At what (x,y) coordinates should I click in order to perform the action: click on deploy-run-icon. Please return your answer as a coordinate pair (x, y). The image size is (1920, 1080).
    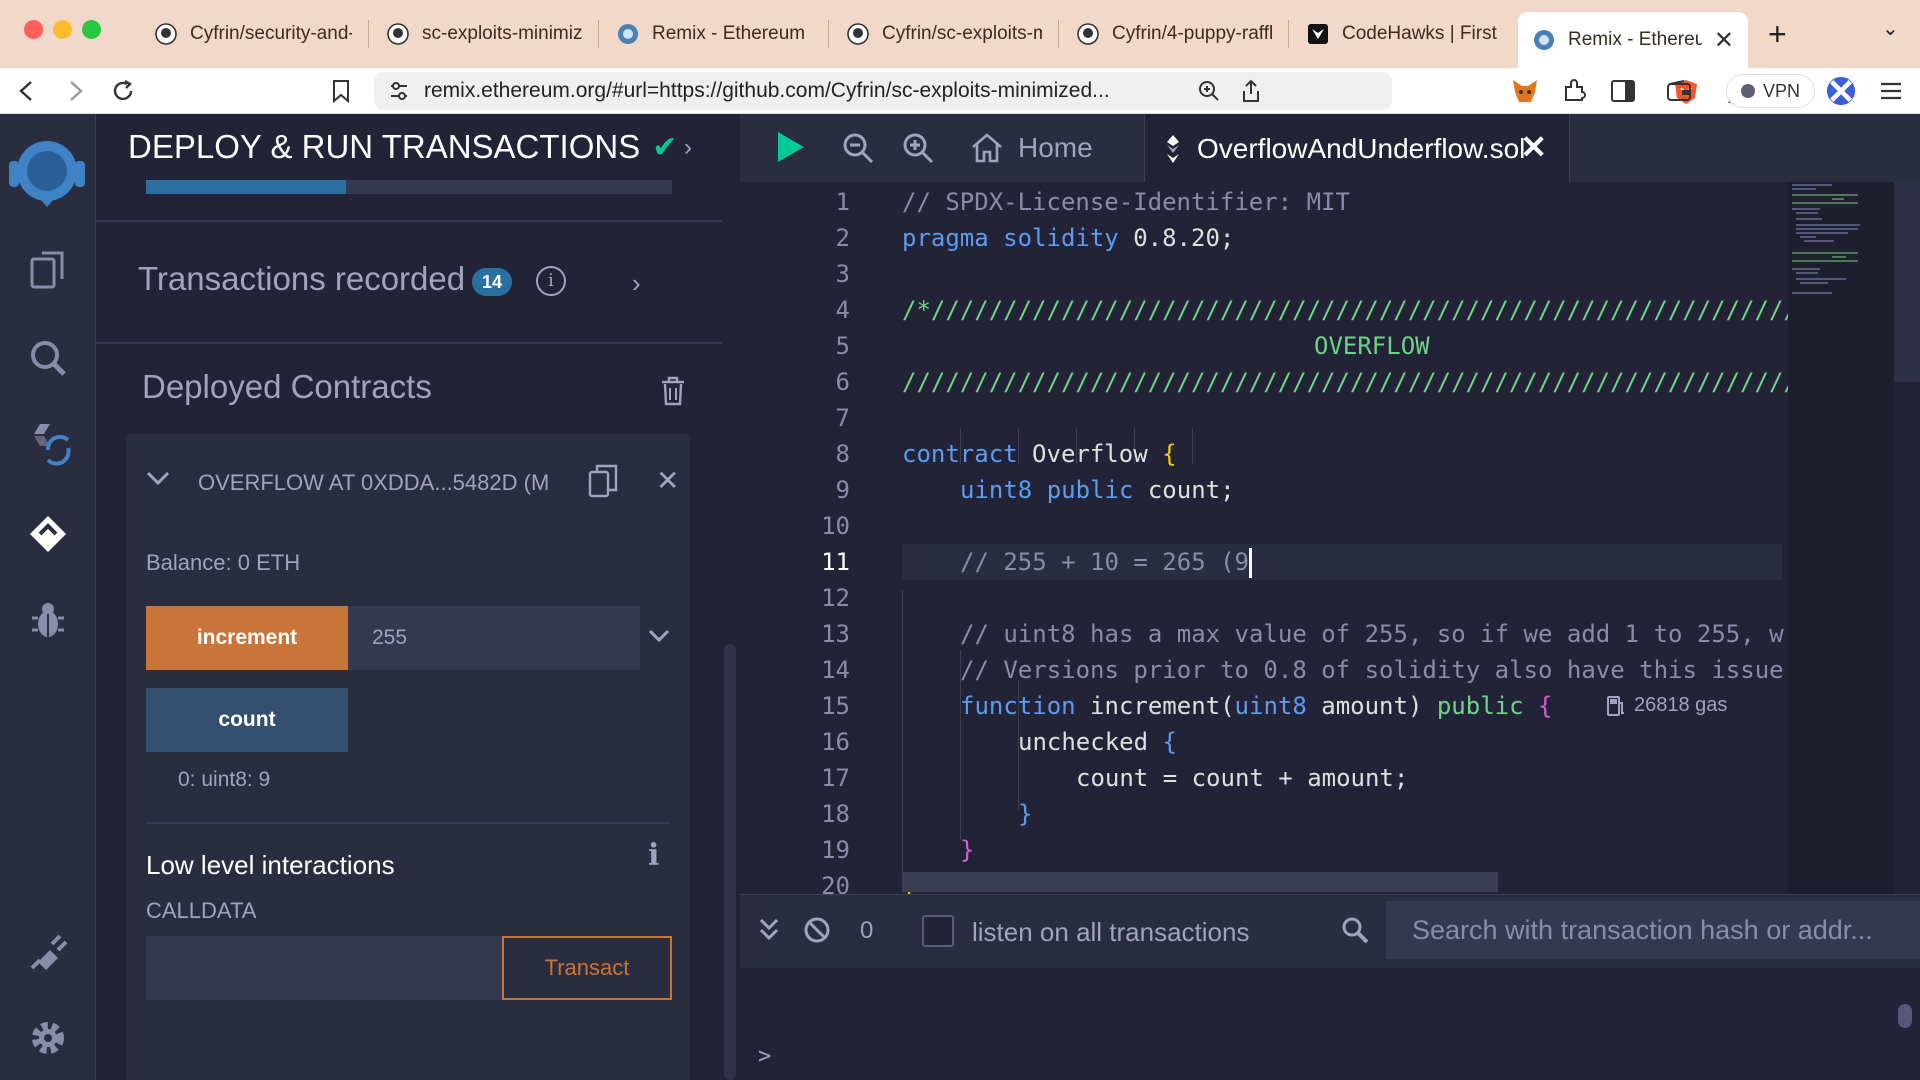
    Looking at the image, I should click on (48, 534).